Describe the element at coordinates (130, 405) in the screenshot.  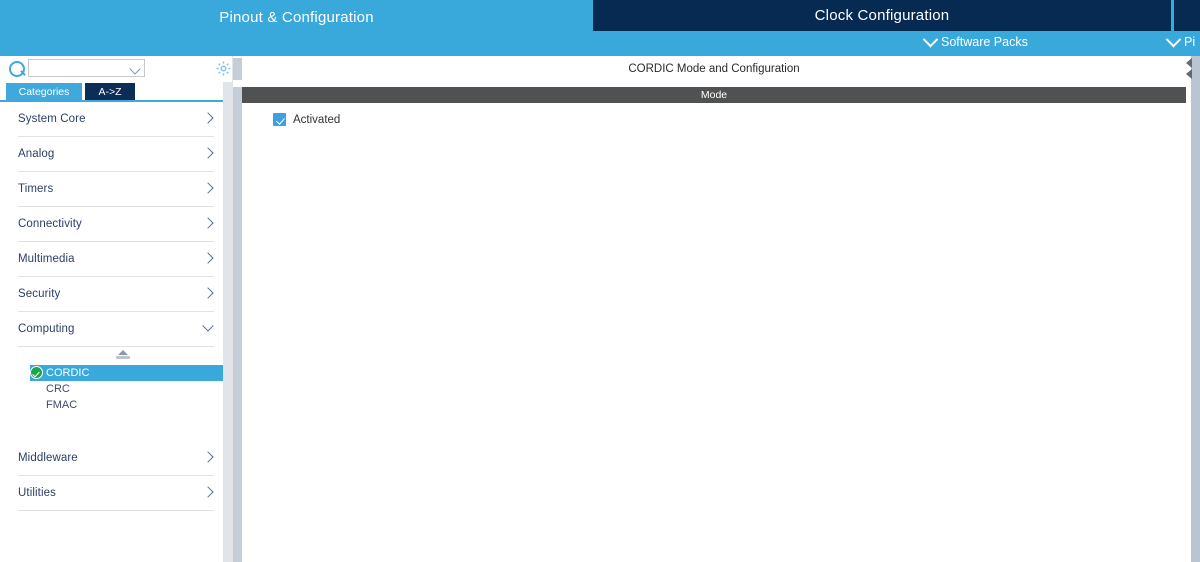
I see `sidebar-item-fmac: FMAC` at that location.